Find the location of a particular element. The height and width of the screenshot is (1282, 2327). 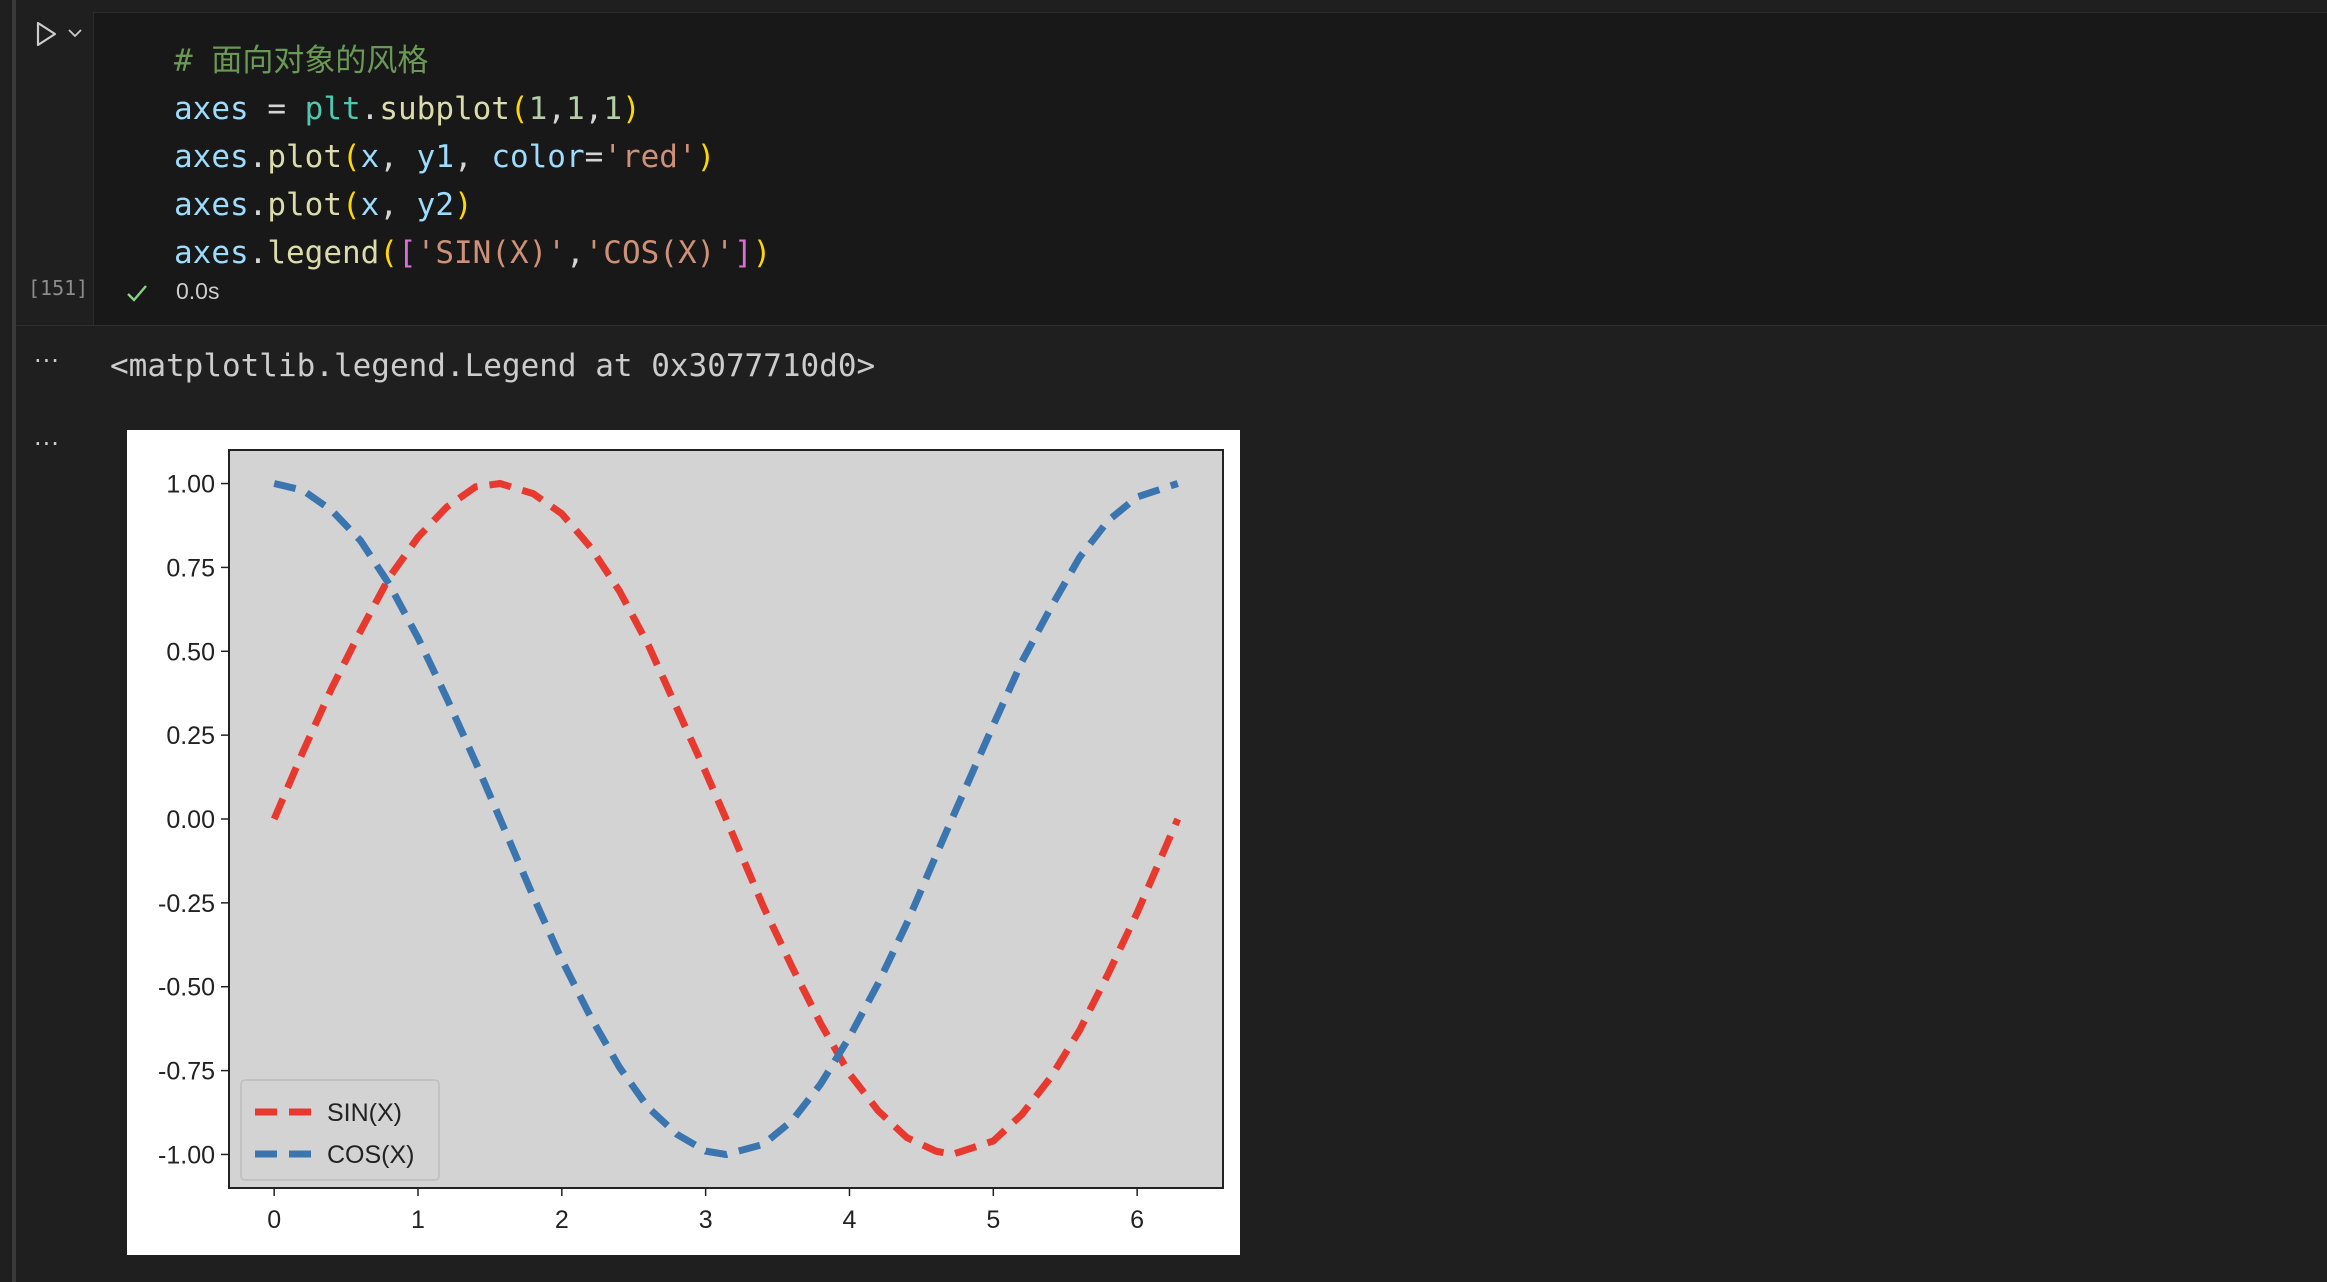

chevron-down-icon is located at coordinates (75, 33).